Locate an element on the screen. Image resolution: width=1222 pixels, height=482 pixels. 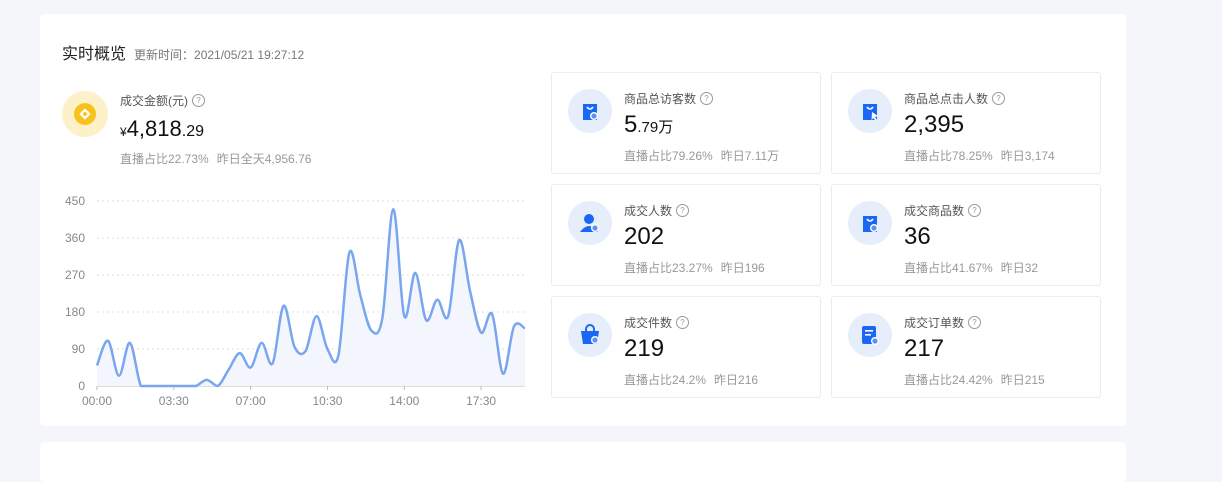
y-tick-label: 180 is located at coordinates (75, 312).